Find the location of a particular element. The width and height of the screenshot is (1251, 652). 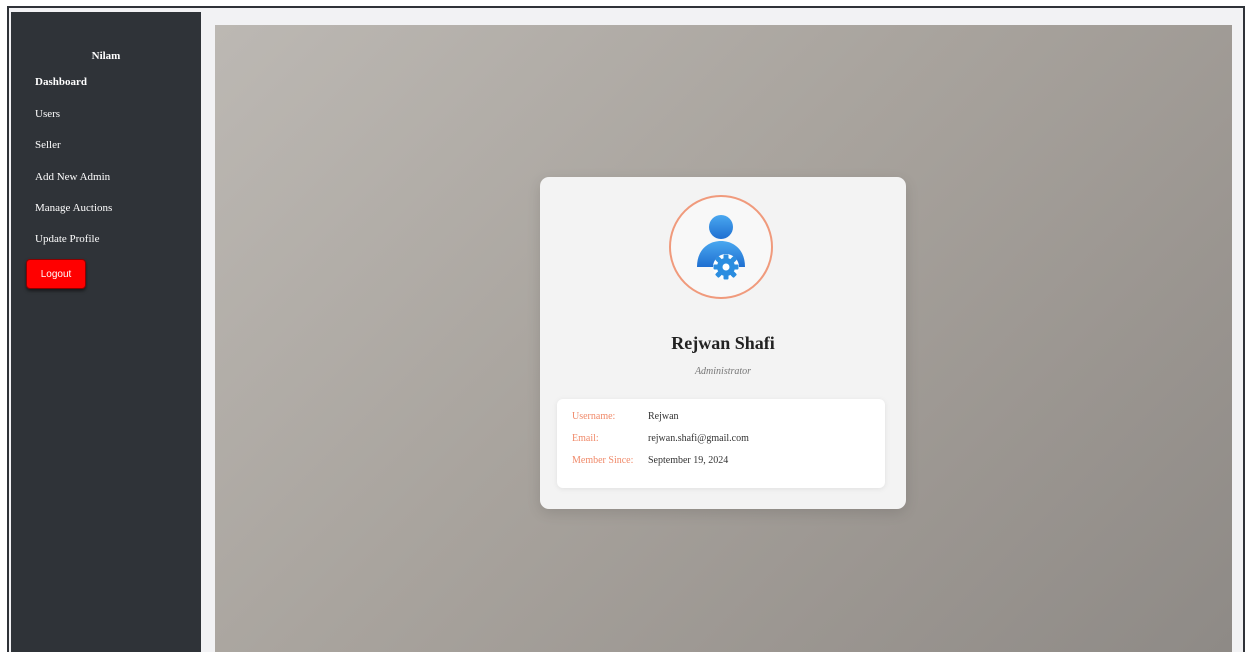

sidebar-item-manage-auctions: Manage Auctions is located at coordinates (73, 208).